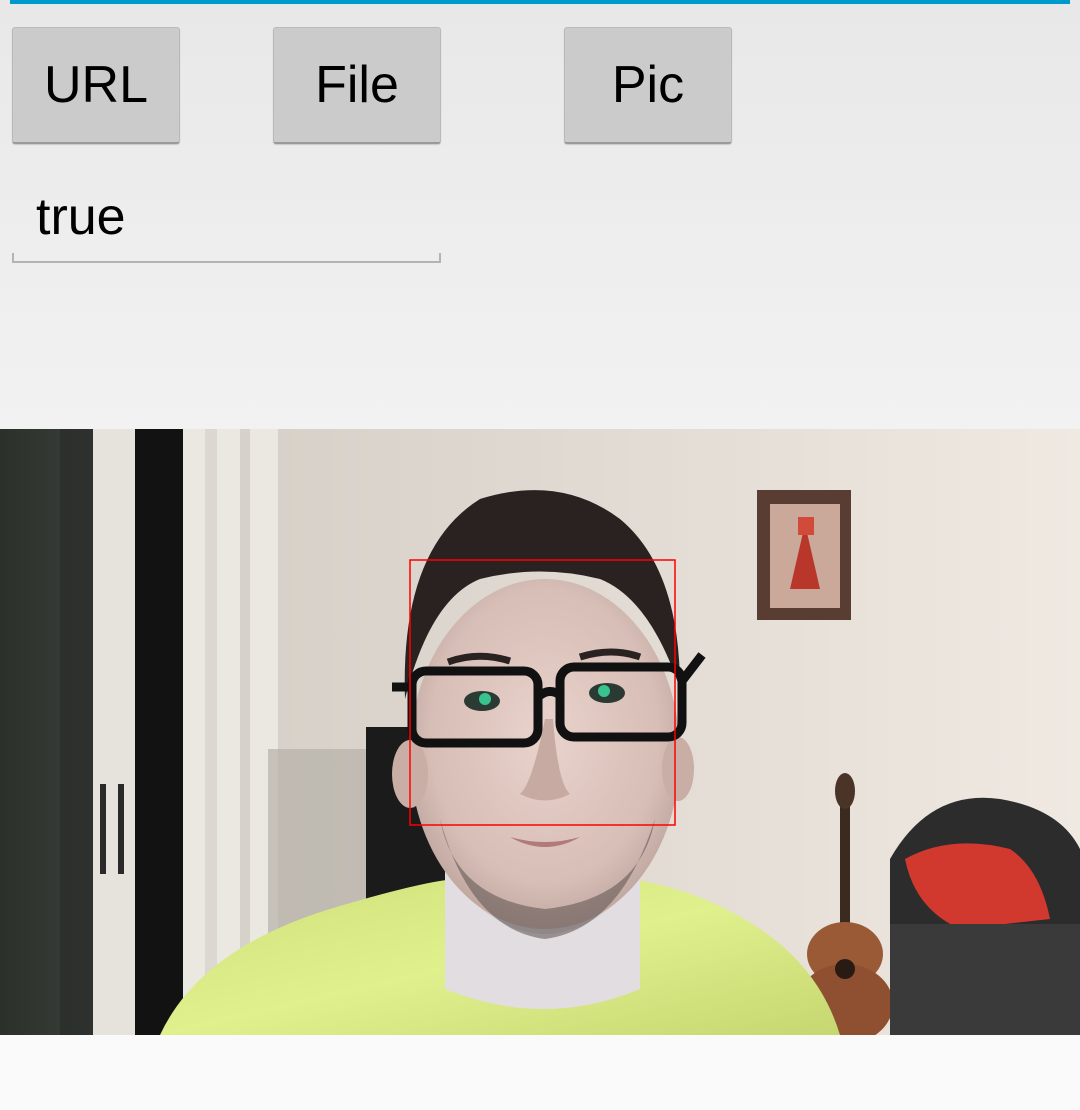 The image size is (1080, 1110). I want to click on pic-button: Pic, so click(648, 85).